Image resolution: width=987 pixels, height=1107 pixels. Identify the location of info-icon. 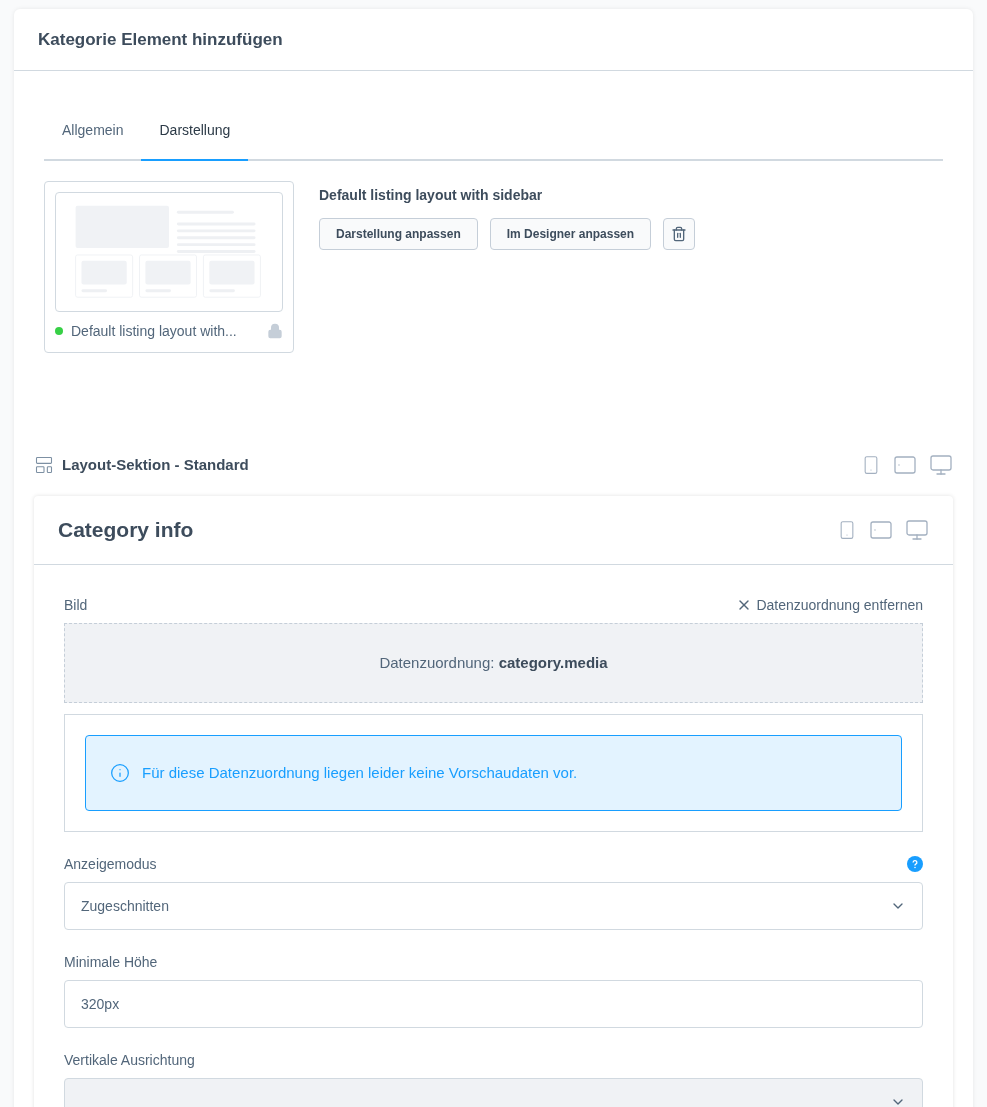
(120, 773).